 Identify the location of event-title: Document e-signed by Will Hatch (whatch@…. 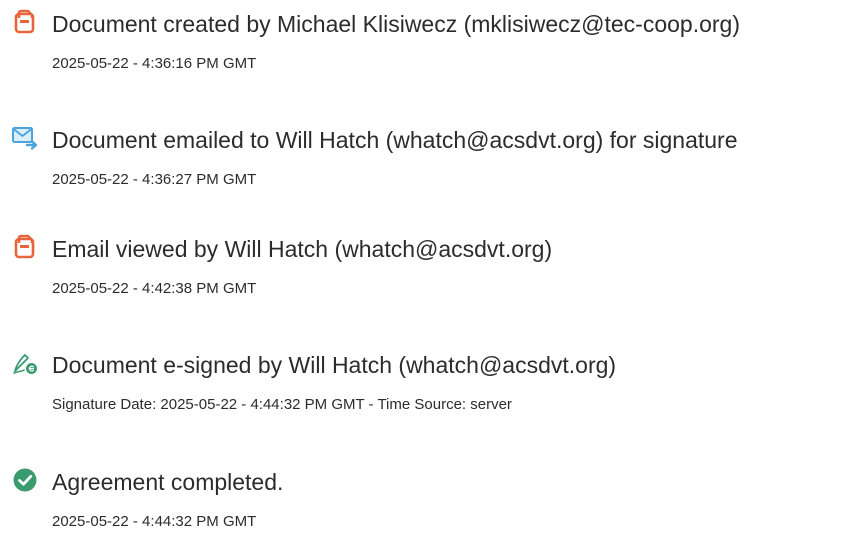
(334, 365).